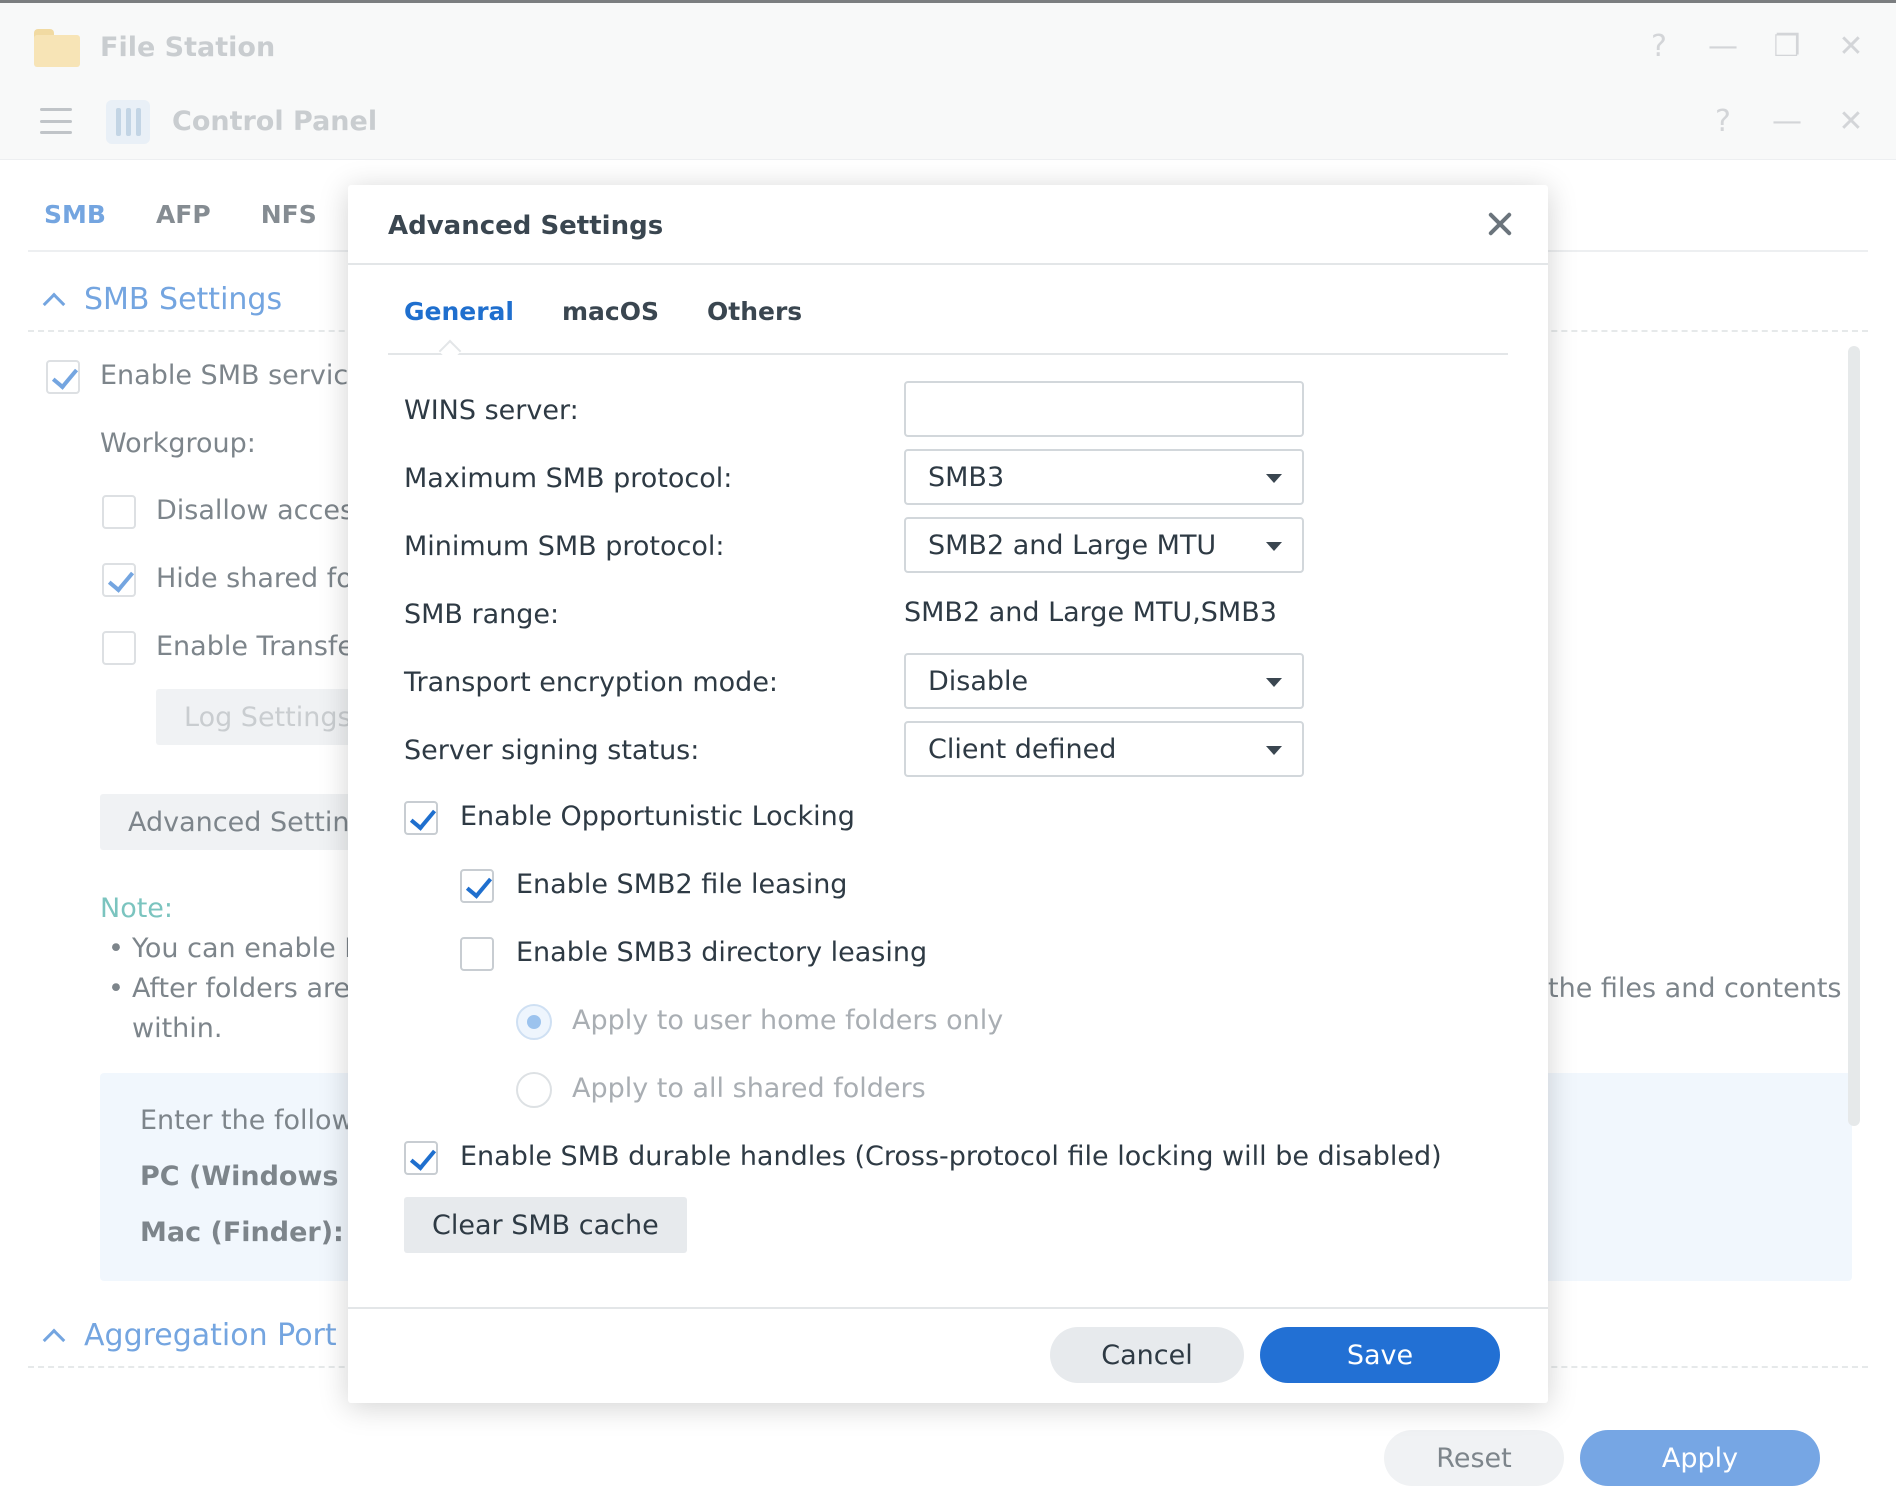 The width and height of the screenshot is (1896, 1500). I want to click on dialog-header: Advanced Settings, so click(948, 225).